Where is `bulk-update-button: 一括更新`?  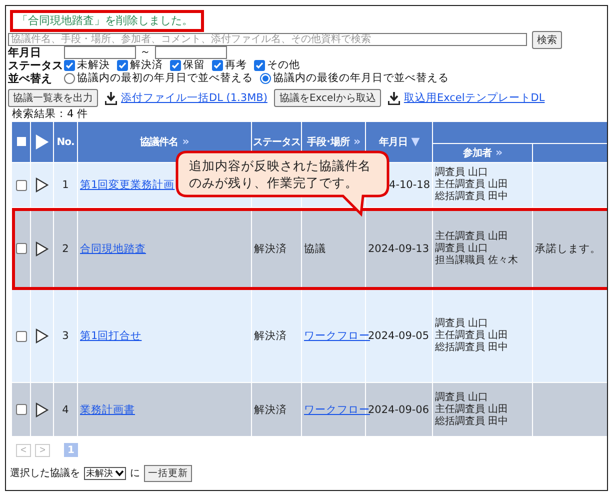 bulk-update-button: 一括更新 is located at coordinates (168, 473).